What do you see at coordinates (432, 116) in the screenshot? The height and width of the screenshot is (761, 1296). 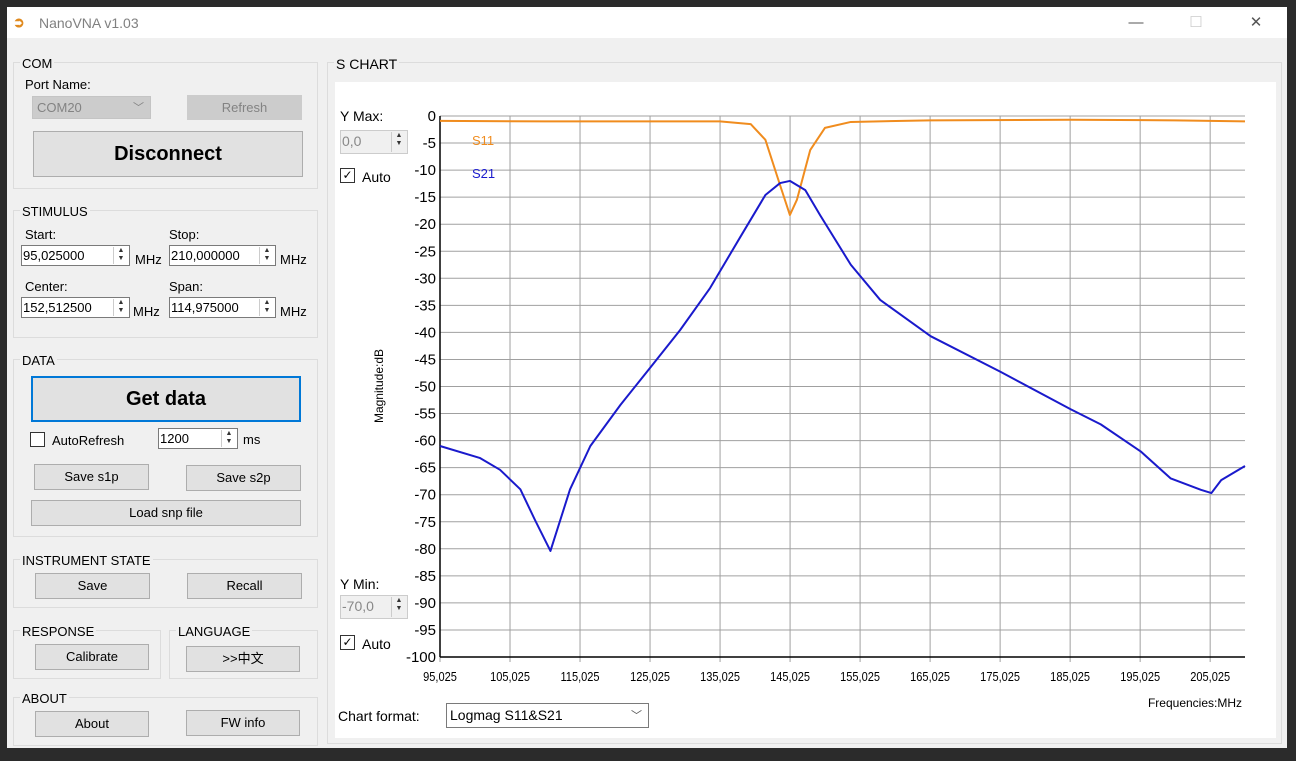 I see `y-tick-label: 0` at bounding box center [432, 116].